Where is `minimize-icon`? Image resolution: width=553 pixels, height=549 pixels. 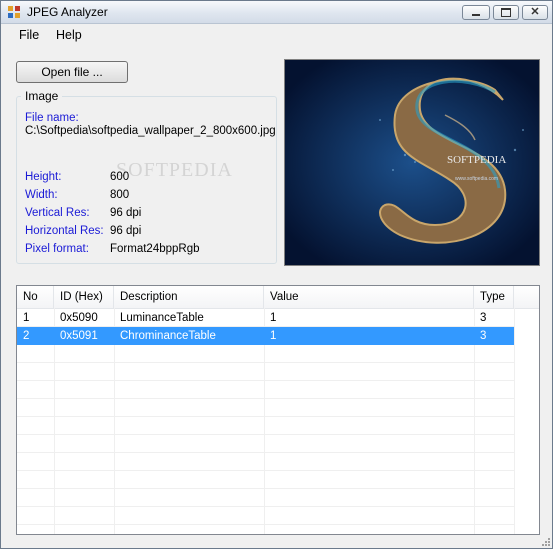
minimize-icon is located at coordinates (476, 15).